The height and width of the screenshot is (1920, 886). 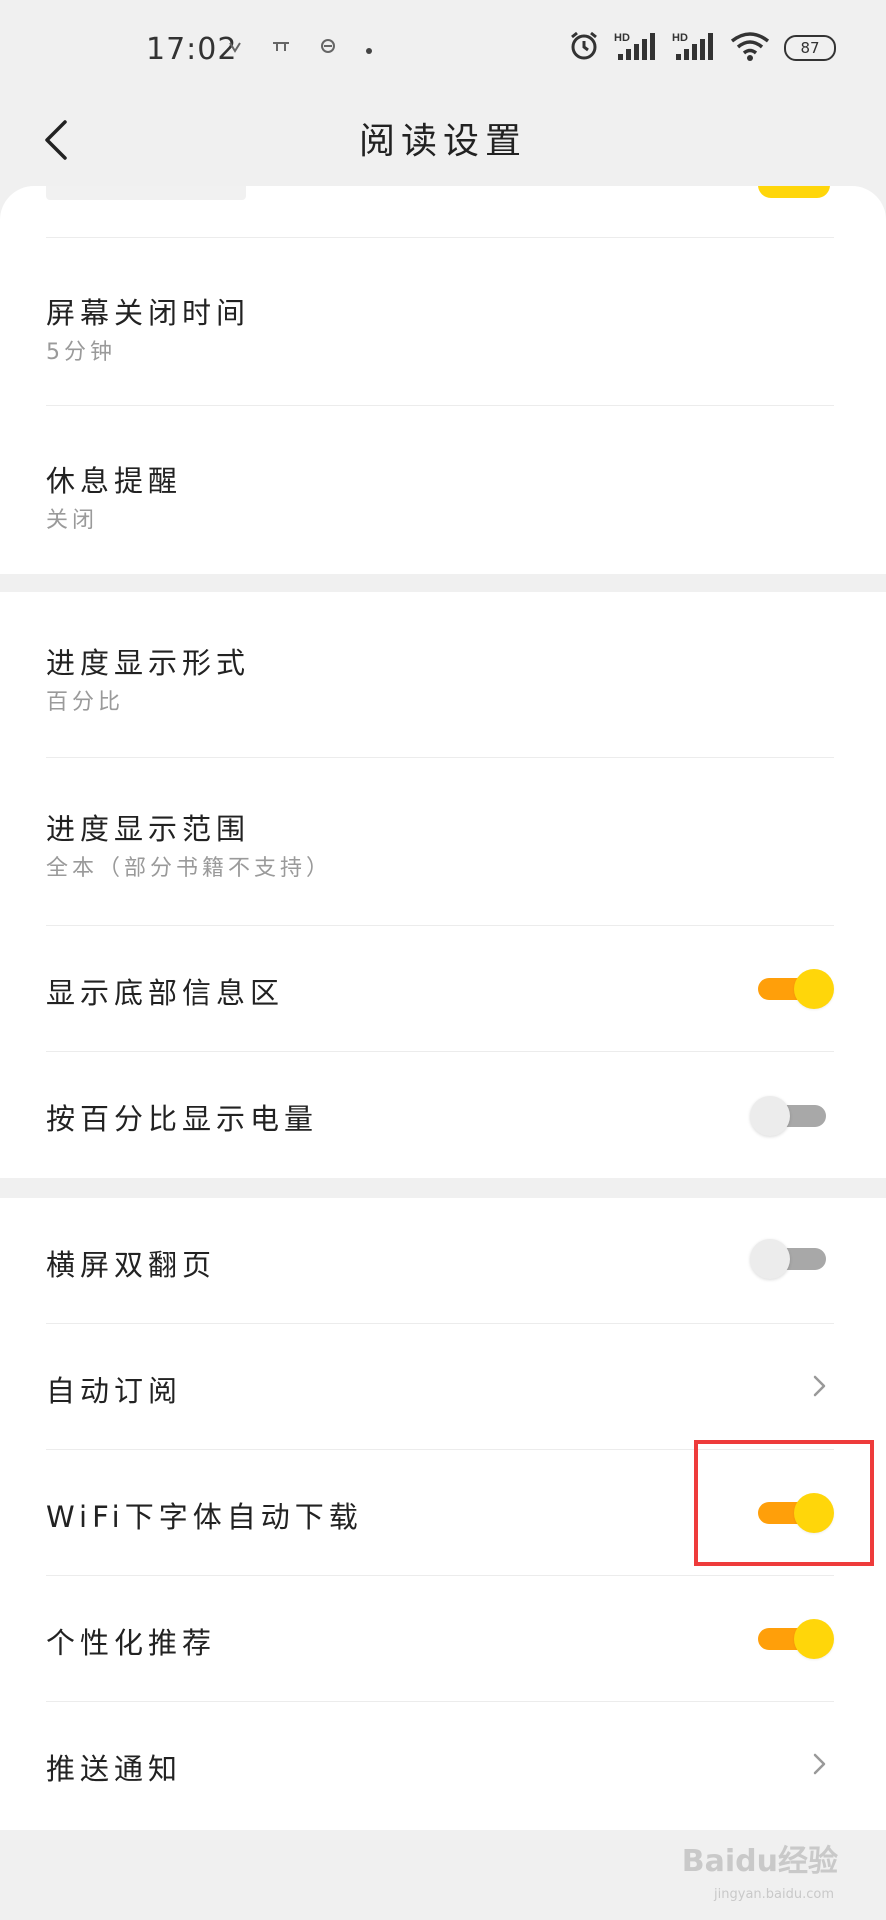 What do you see at coordinates (584, 48) in the screenshot?
I see `alarm-icon` at bounding box center [584, 48].